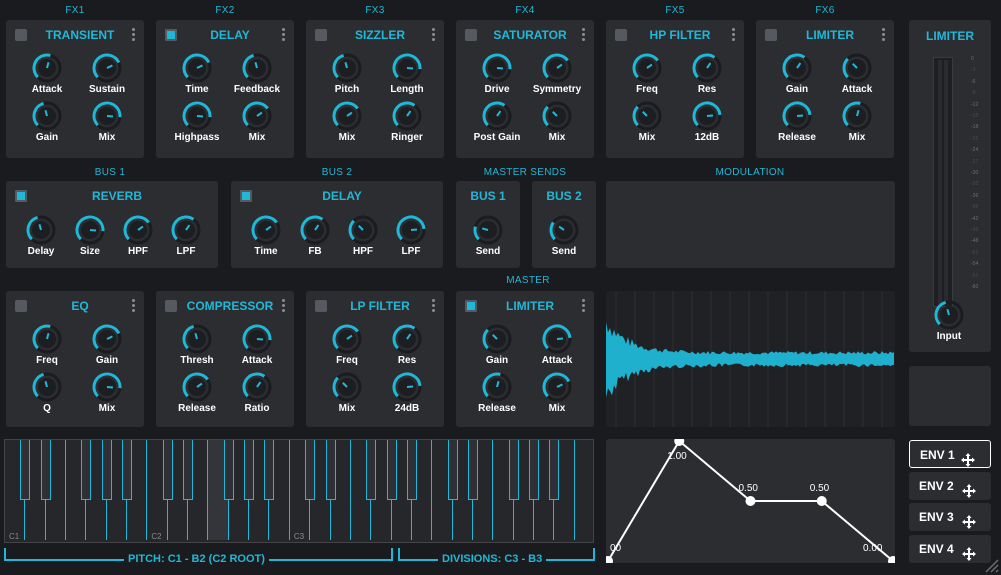 The width and height of the screenshot is (1001, 575). Describe the element at coordinates (138, 251) in the screenshot. I see `bus1-hpf-label: HPF` at that location.